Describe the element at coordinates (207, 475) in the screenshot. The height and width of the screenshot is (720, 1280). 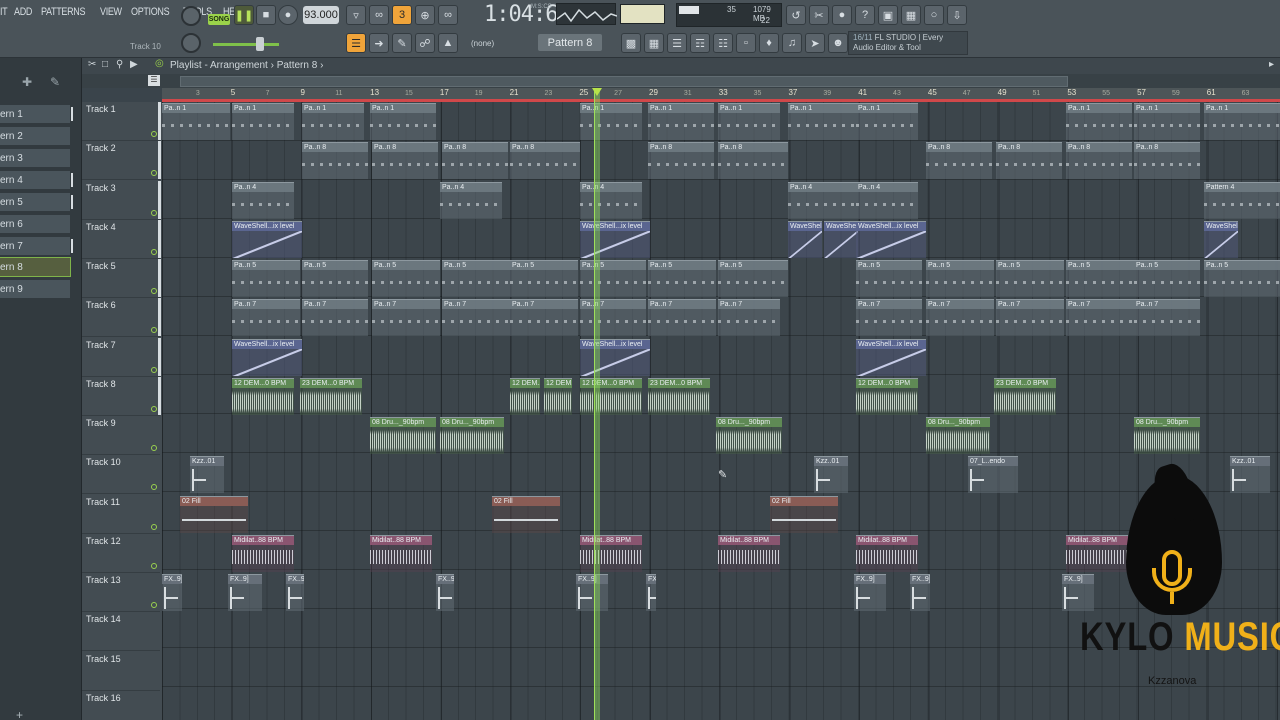
I see `playlist-clip: Kzz..01` at that location.